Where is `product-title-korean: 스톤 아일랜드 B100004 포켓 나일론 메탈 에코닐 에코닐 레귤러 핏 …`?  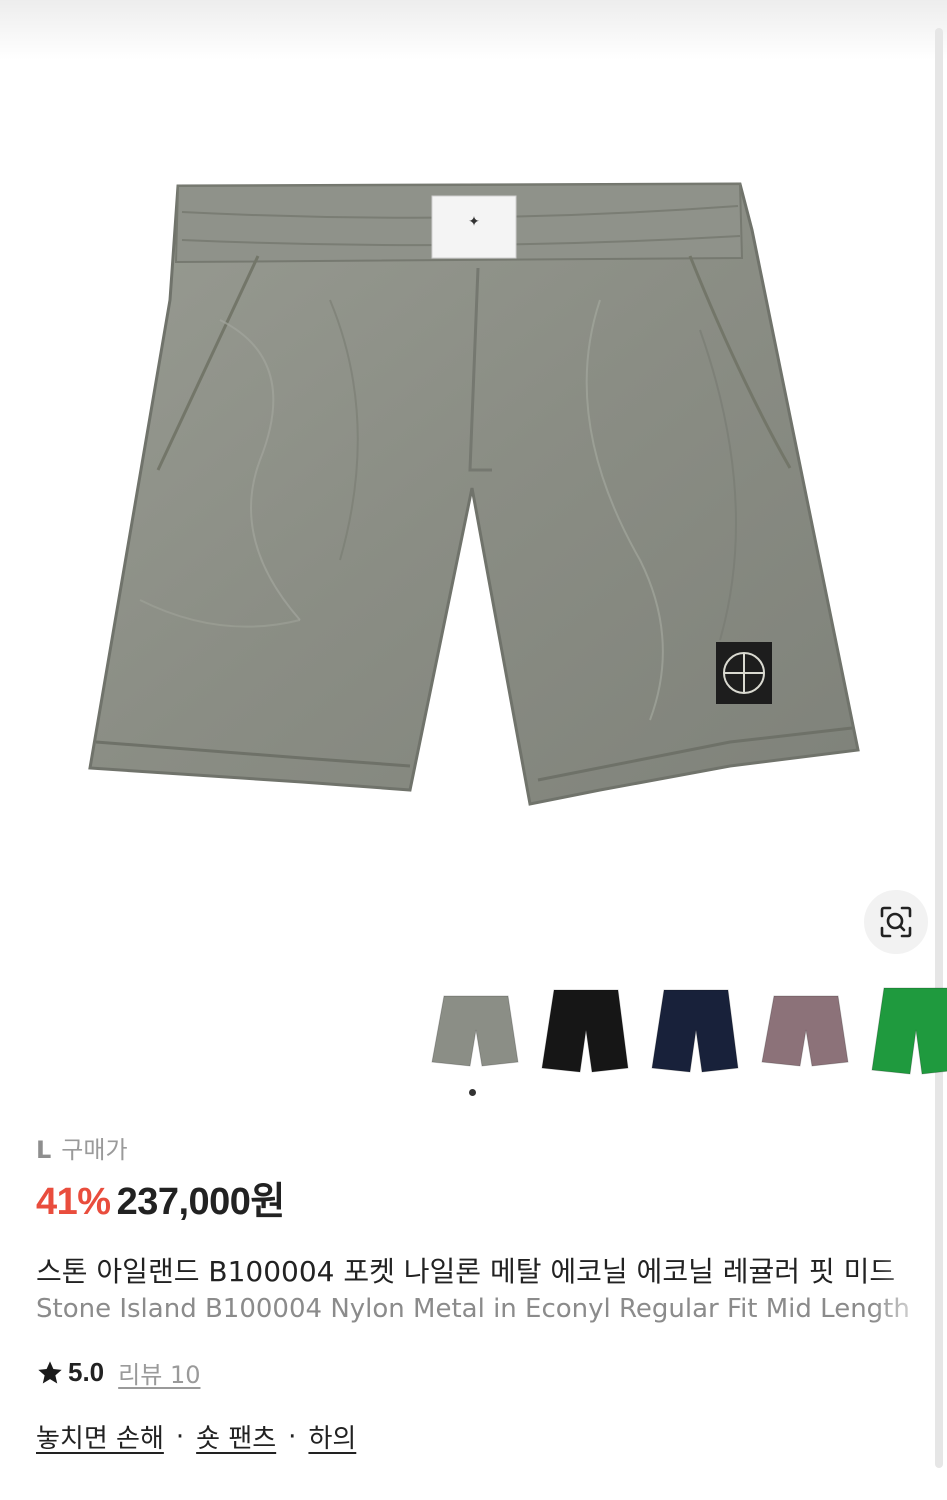
product-title-korean: 스톤 아일랜드 B100004 포켓 나일론 메탈 에코닐 에코닐 레귤러 핏 … is located at coordinates (466, 1271).